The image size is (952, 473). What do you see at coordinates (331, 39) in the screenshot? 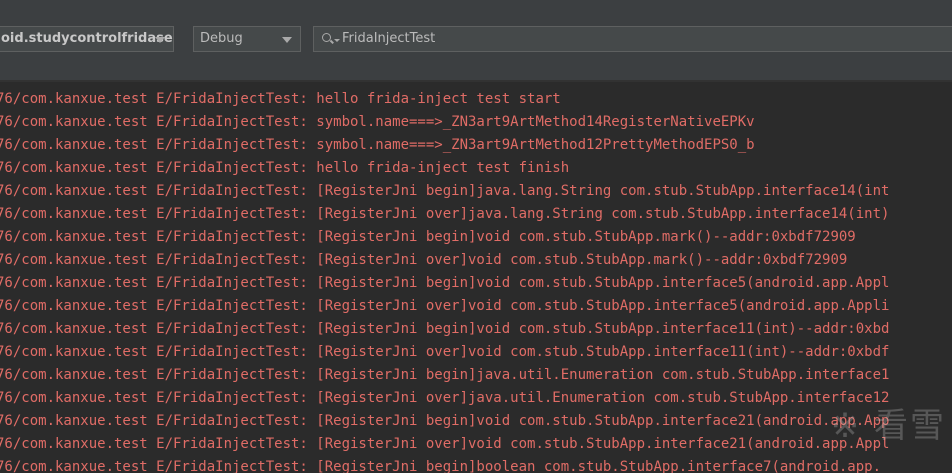
I see `search-icon` at bounding box center [331, 39].